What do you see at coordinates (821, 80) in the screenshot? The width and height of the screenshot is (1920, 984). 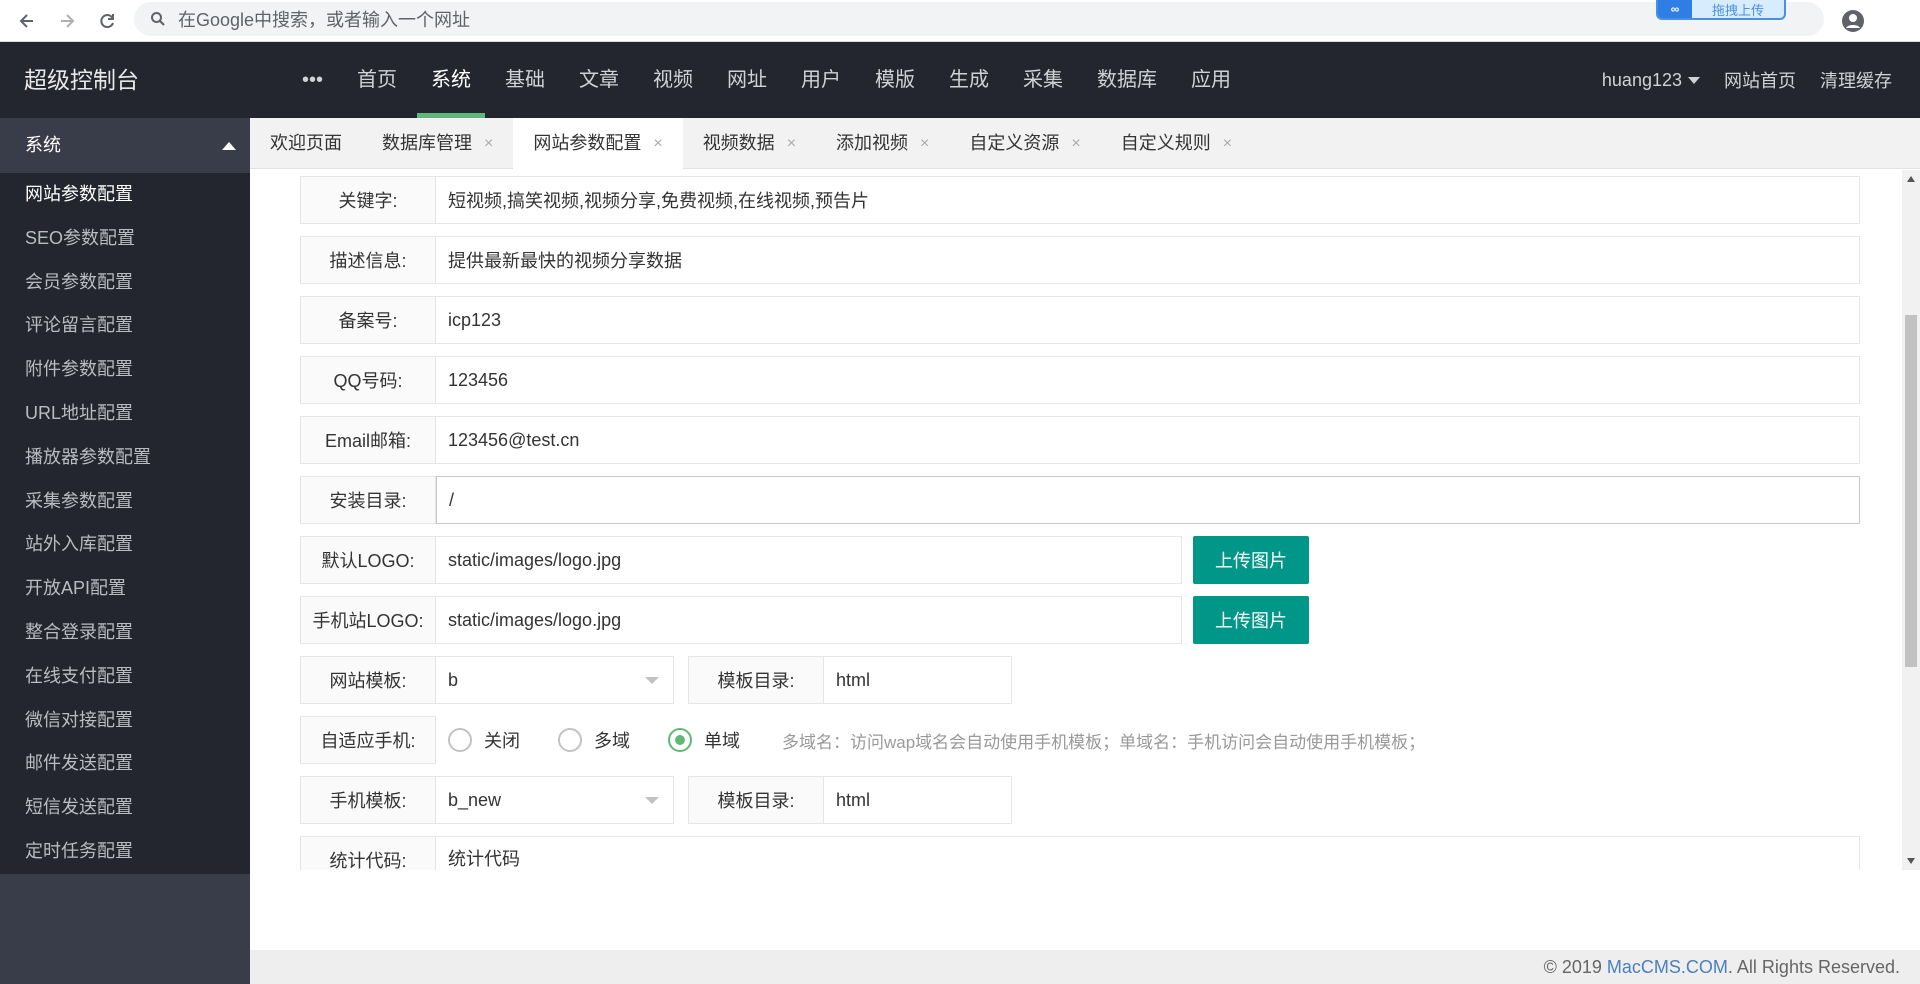 I see `nav-item-user: 用户` at bounding box center [821, 80].